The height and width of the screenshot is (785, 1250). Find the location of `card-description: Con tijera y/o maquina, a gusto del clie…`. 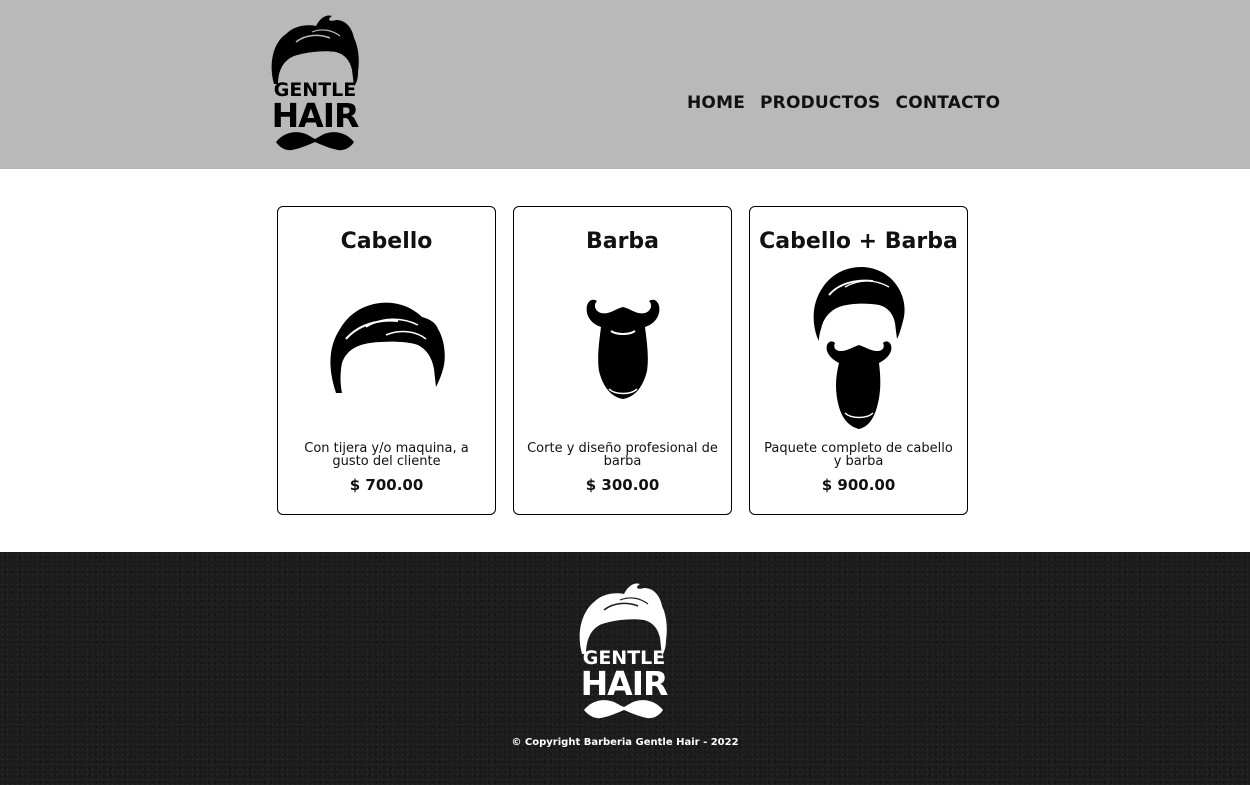

card-description: Con tijera y/o maquina, a gusto del clie… is located at coordinates (386, 455).